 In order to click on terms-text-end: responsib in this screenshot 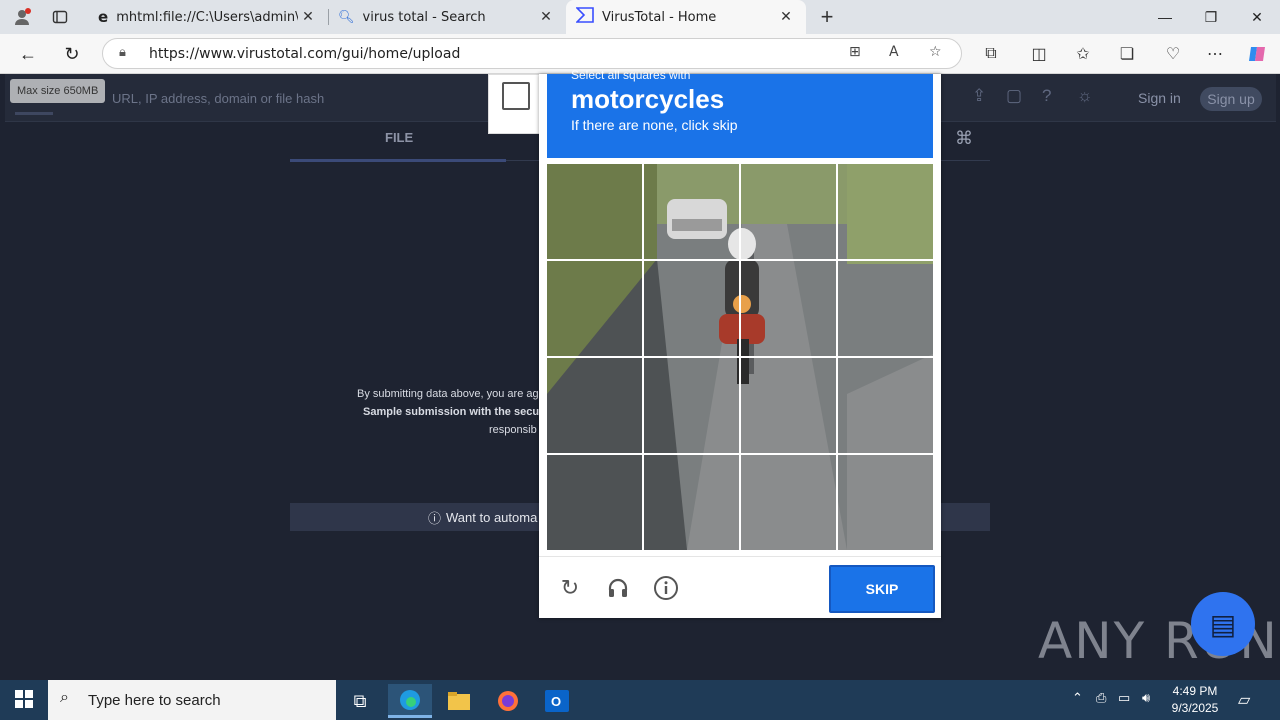, I will do `click(513, 430)`.